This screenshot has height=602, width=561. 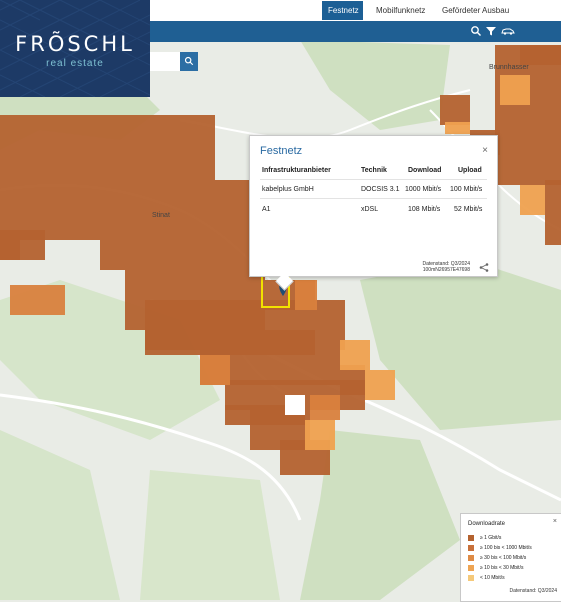 What do you see at coordinates (165, 61) in the screenshot?
I see `search-input` at bounding box center [165, 61].